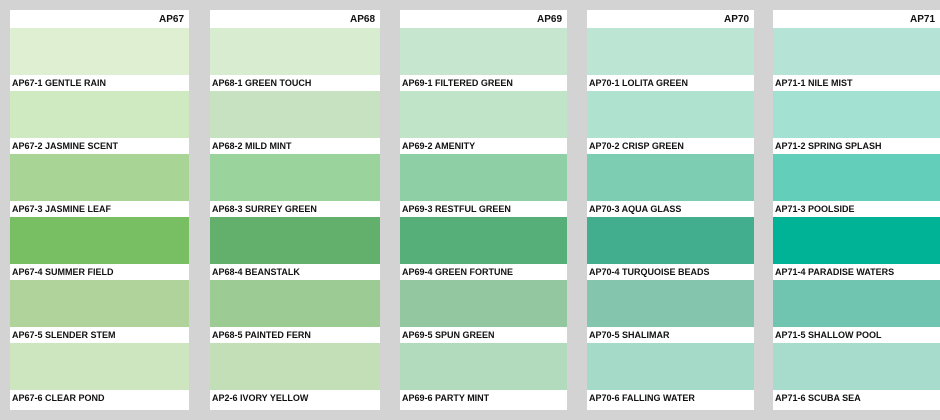 This screenshot has width=940, height=420. I want to click on swatch-label: AP70-1 LOLITA GREEN, so click(639, 83).